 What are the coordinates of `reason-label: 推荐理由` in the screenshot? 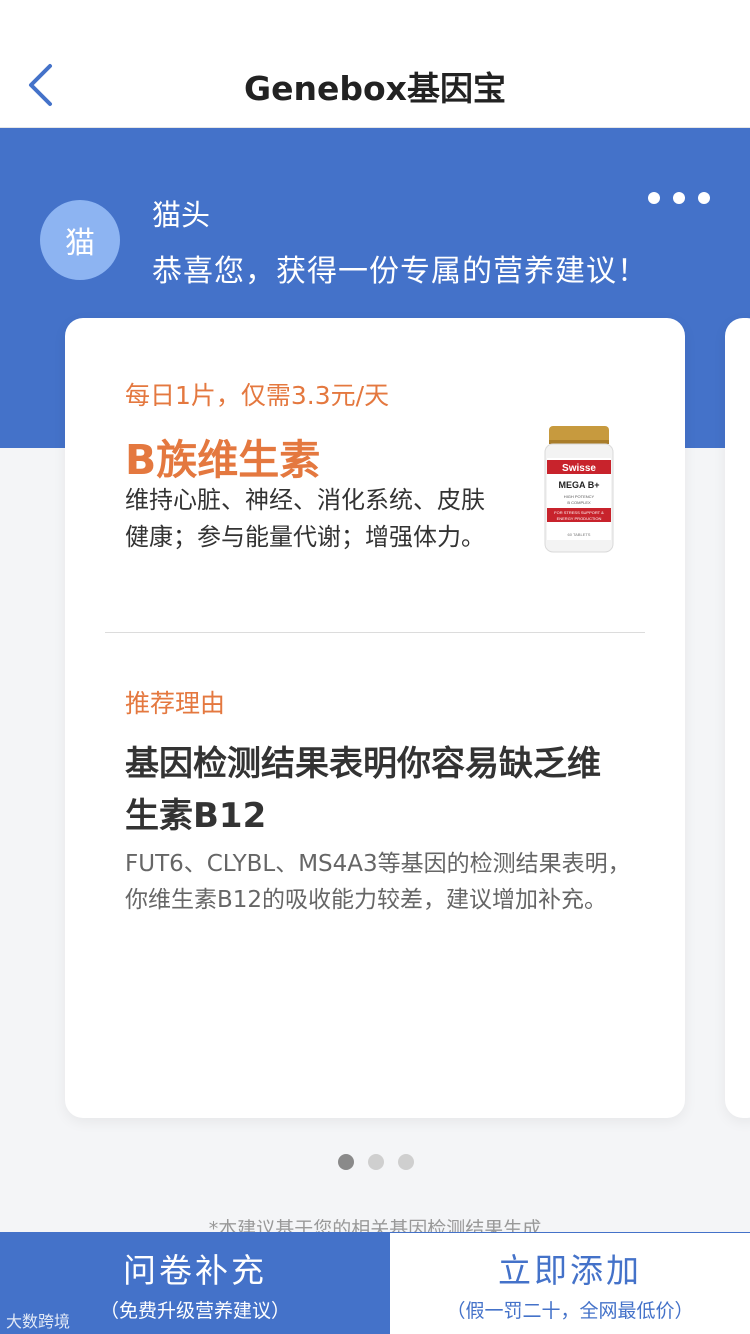 It's located at (175, 703).